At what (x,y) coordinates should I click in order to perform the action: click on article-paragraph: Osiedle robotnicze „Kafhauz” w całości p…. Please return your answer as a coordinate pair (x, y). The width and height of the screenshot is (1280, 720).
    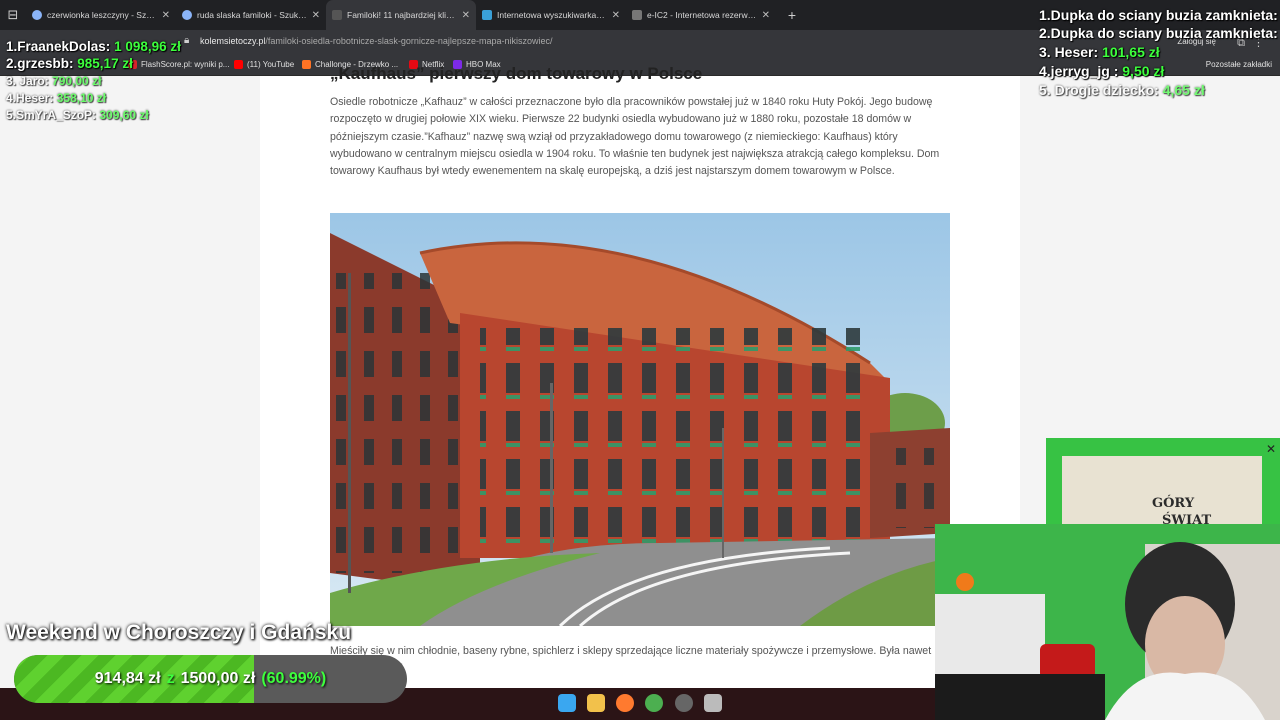
    Looking at the image, I should click on (635, 137).